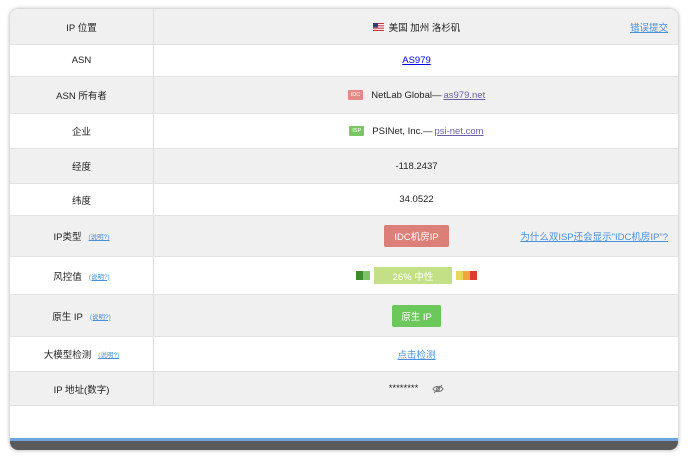 This screenshot has width=690, height=461. Describe the element at coordinates (438, 389) in the screenshot. I see `eye-off-icon` at that location.